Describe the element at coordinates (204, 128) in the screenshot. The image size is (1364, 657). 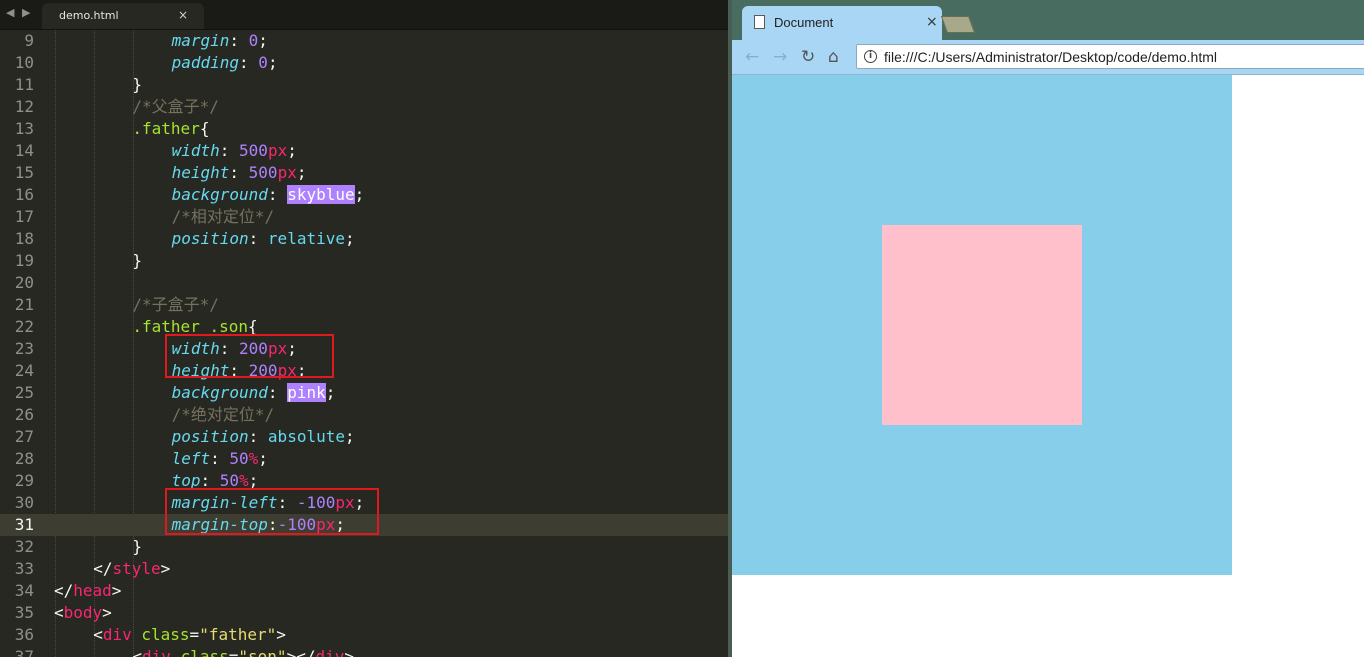
I see `code-token: {` at that location.